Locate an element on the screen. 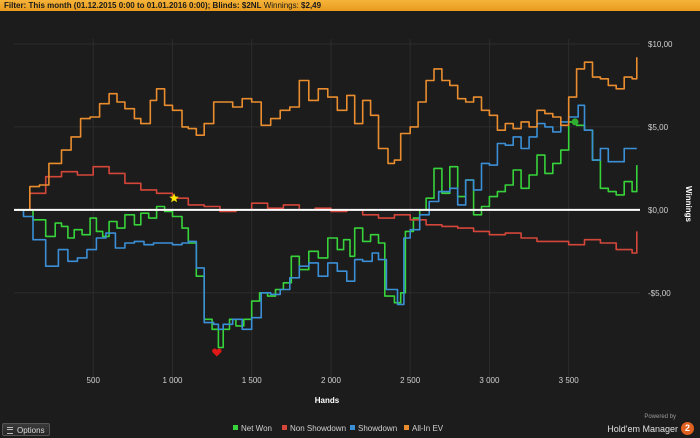  brand-block: Powered by Hold'em Manager 2 is located at coordinates (650, 426).